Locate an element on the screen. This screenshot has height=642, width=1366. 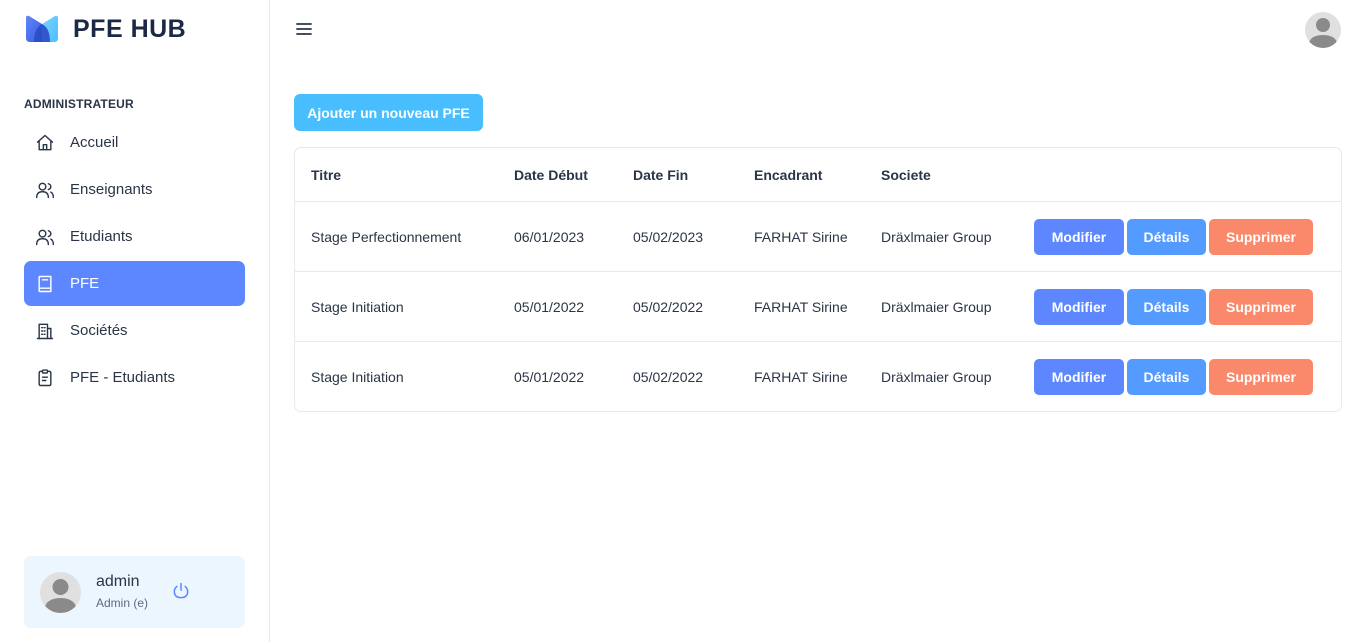
column-header-societe: Societe is located at coordinates (906, 175).